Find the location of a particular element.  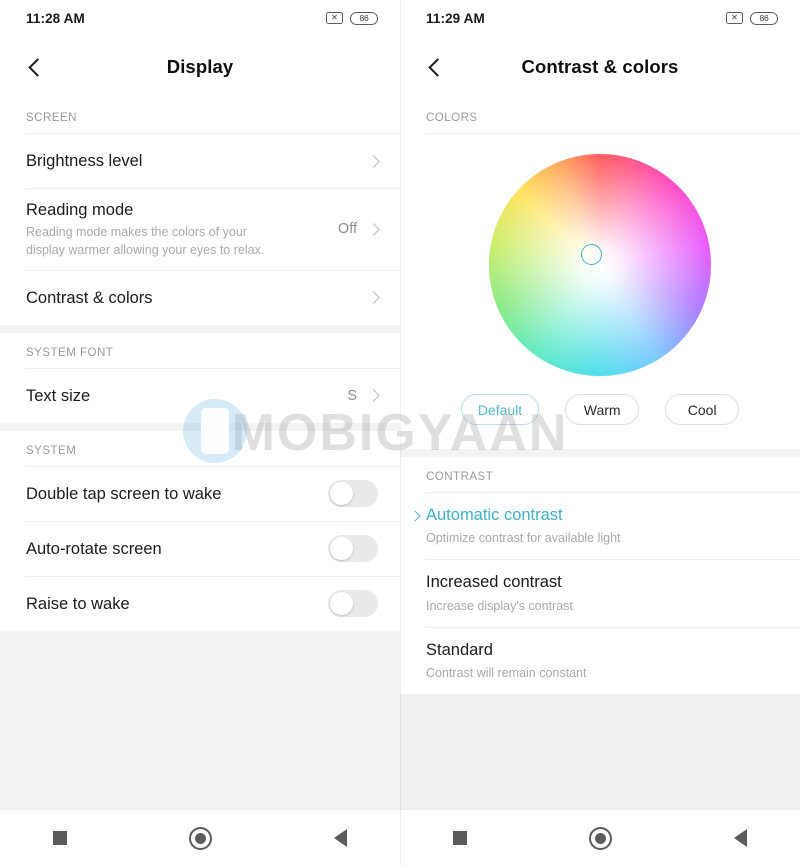

option-standard: Standard Contrast will remain constant is located at coordinates (600, 660).